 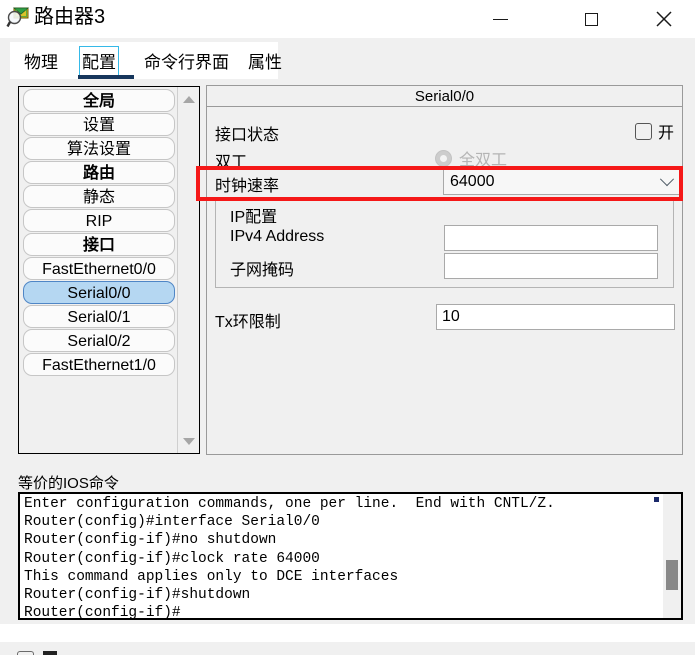 What do you see at coordinates (188, 270) in the screenshot?
I see `sidebar-scrollbar` at bounding box center [188, 270].